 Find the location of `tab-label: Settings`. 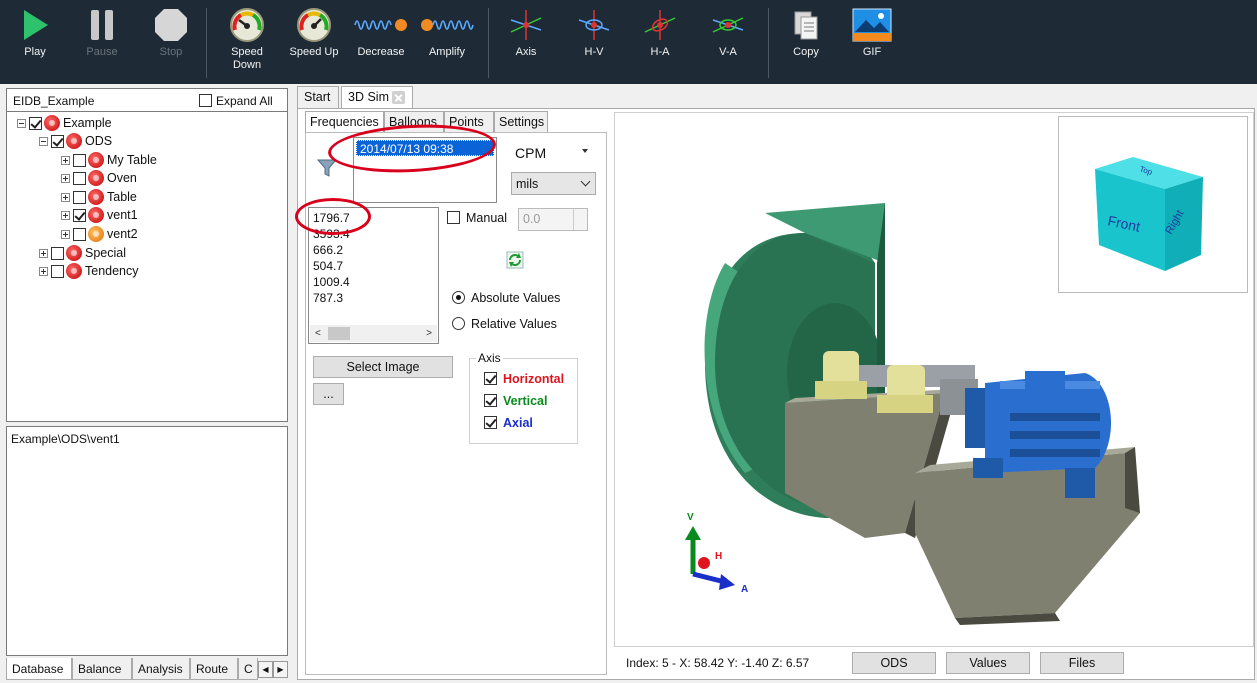

tab-label: Settings is located at coordinates (522, 122).